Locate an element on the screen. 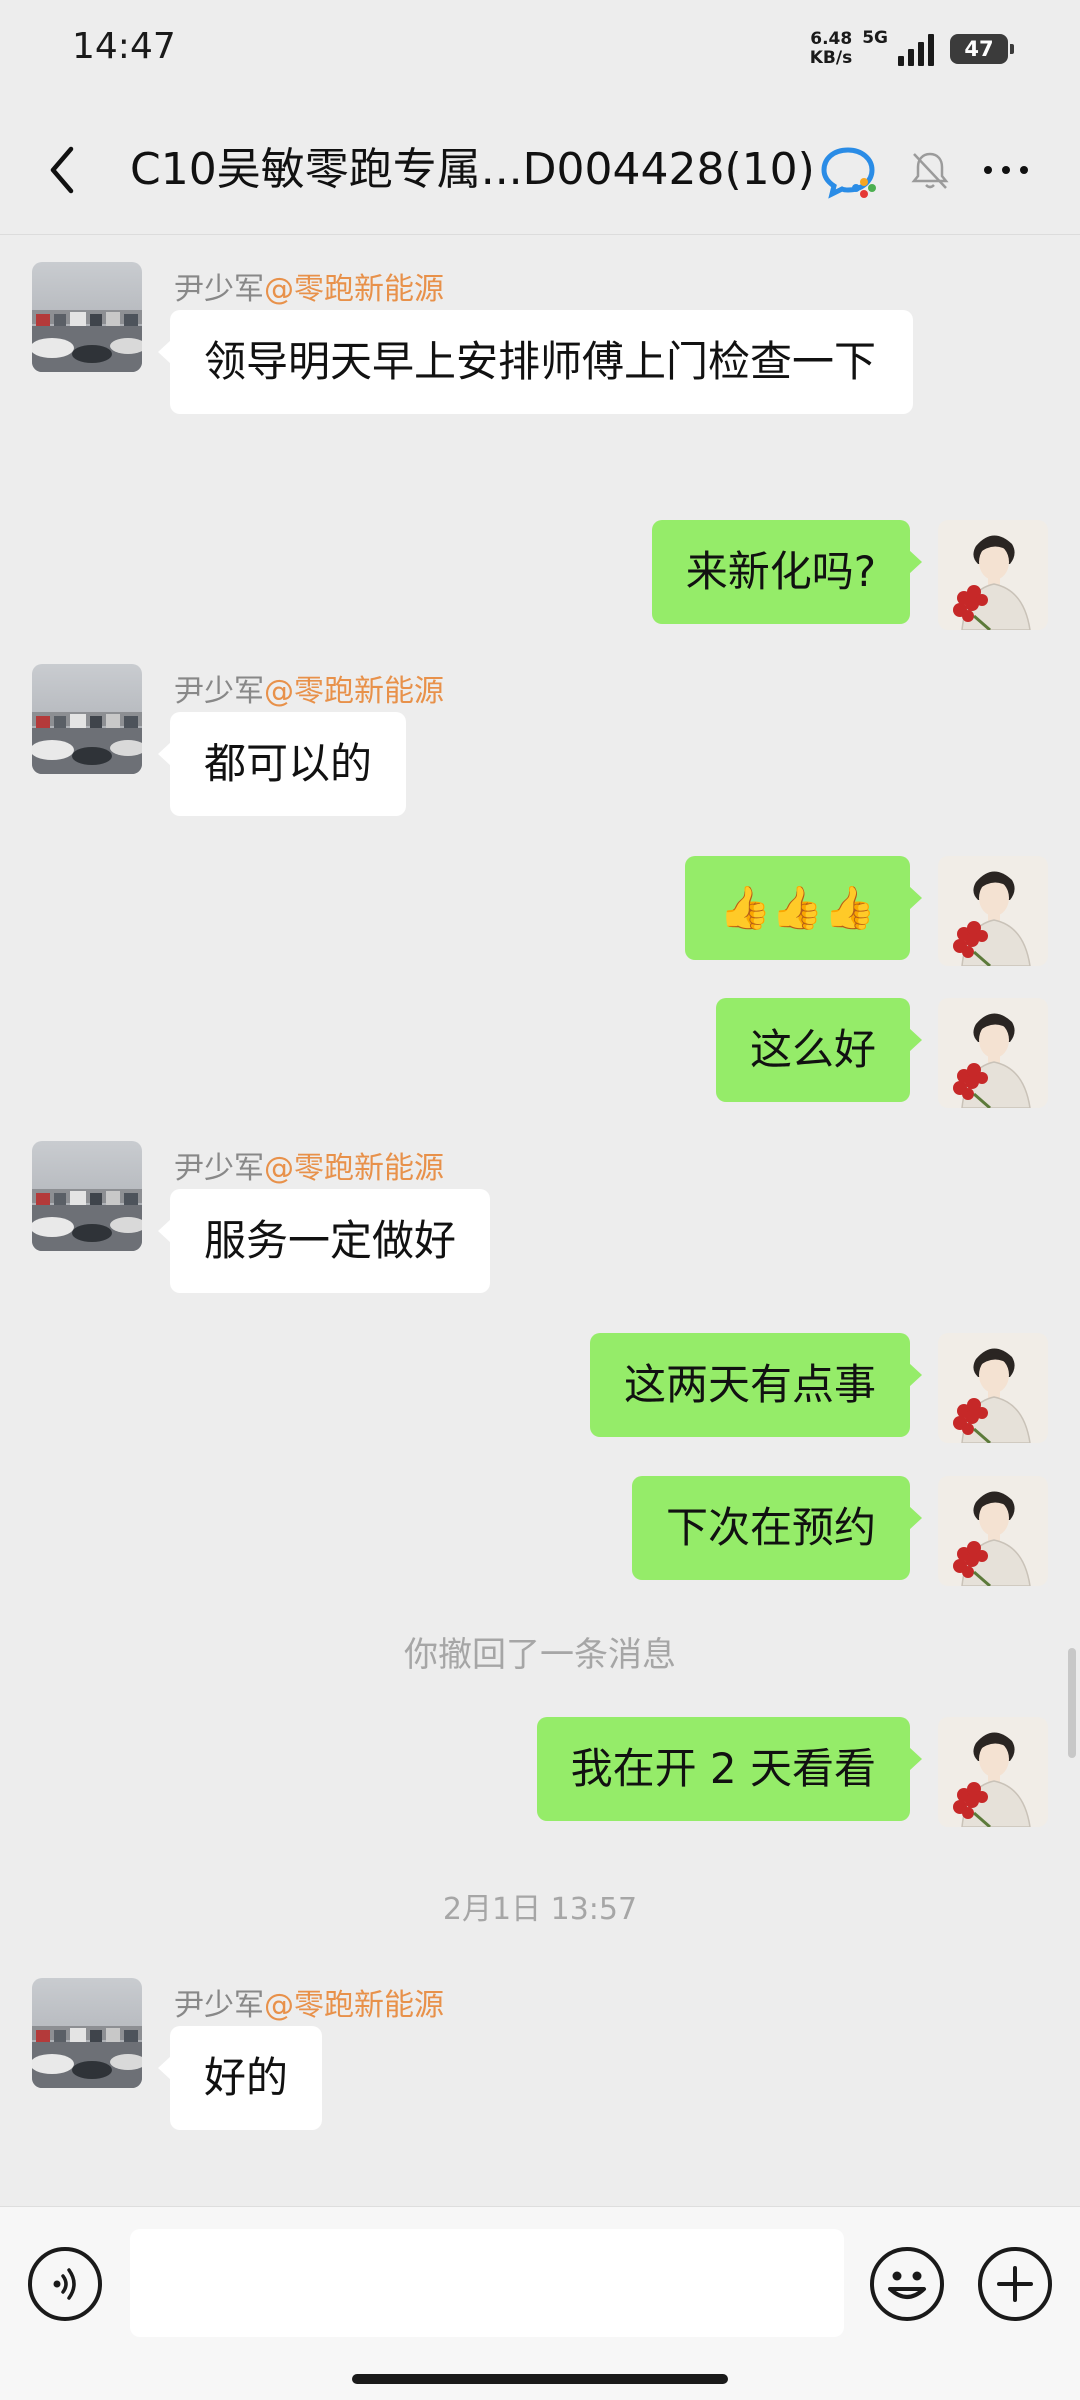 The height and width of the screenshot is (2400, 1080). mute-bell-icon is located at coordinates (930, 170).